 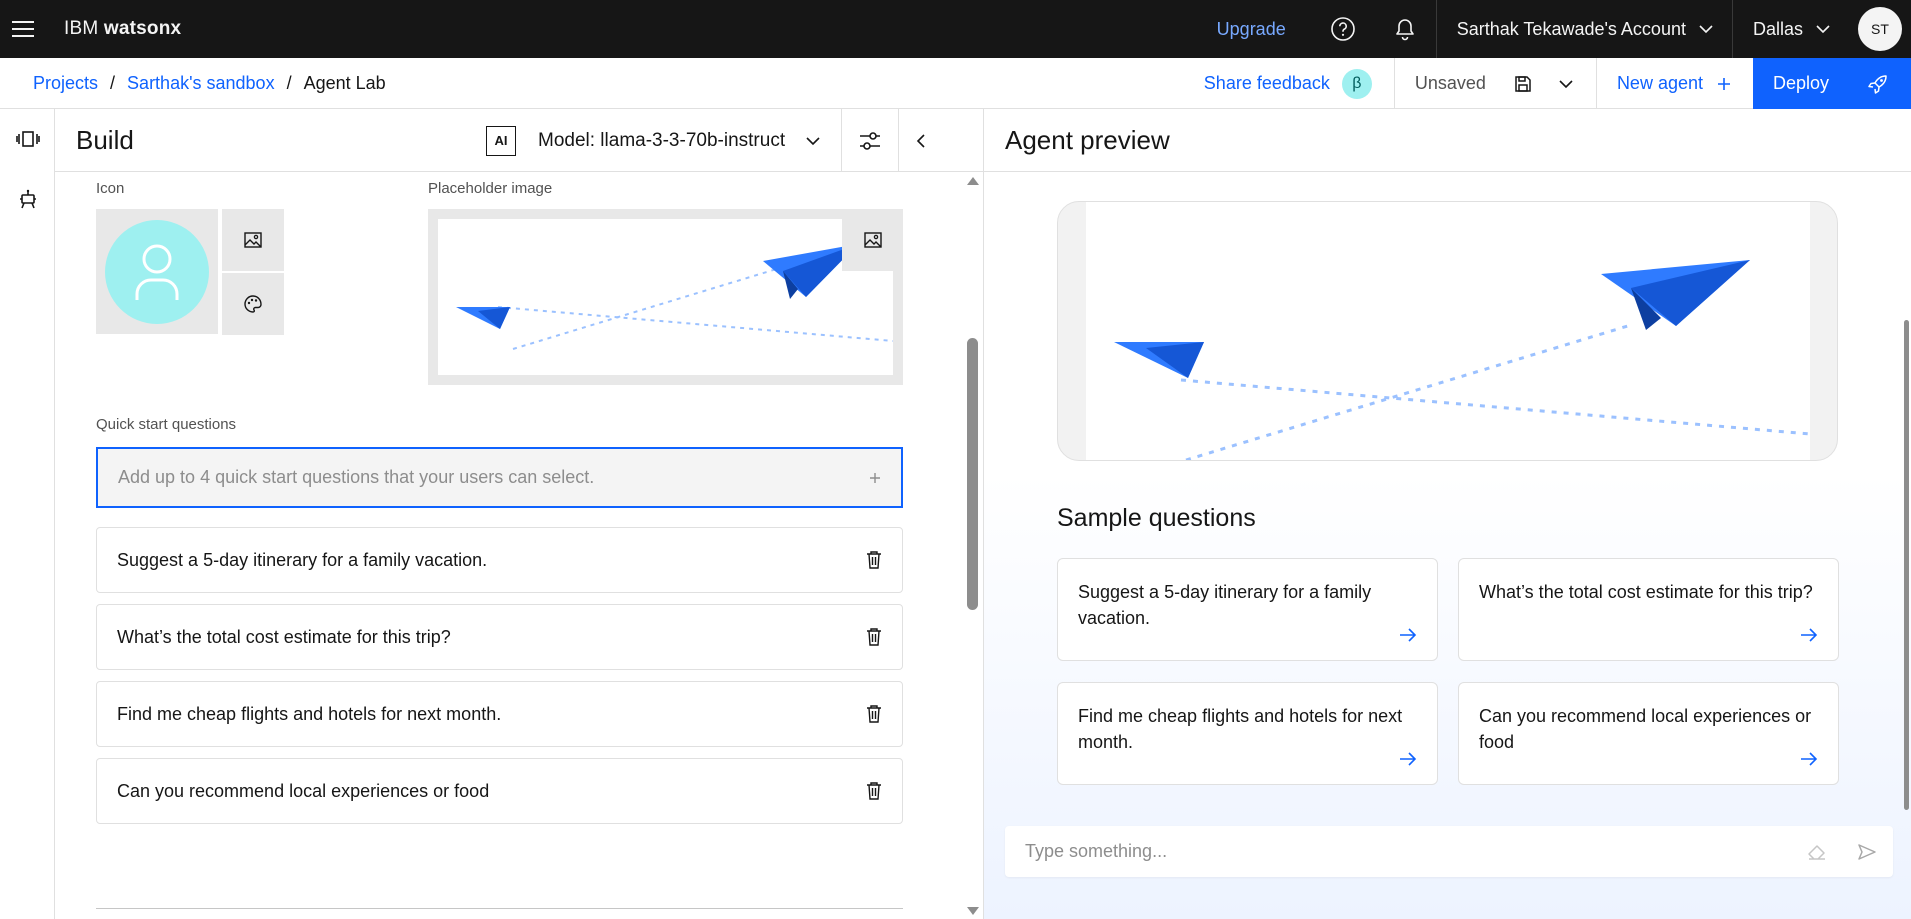 I want to click on divider, so click(x=499, y=908).